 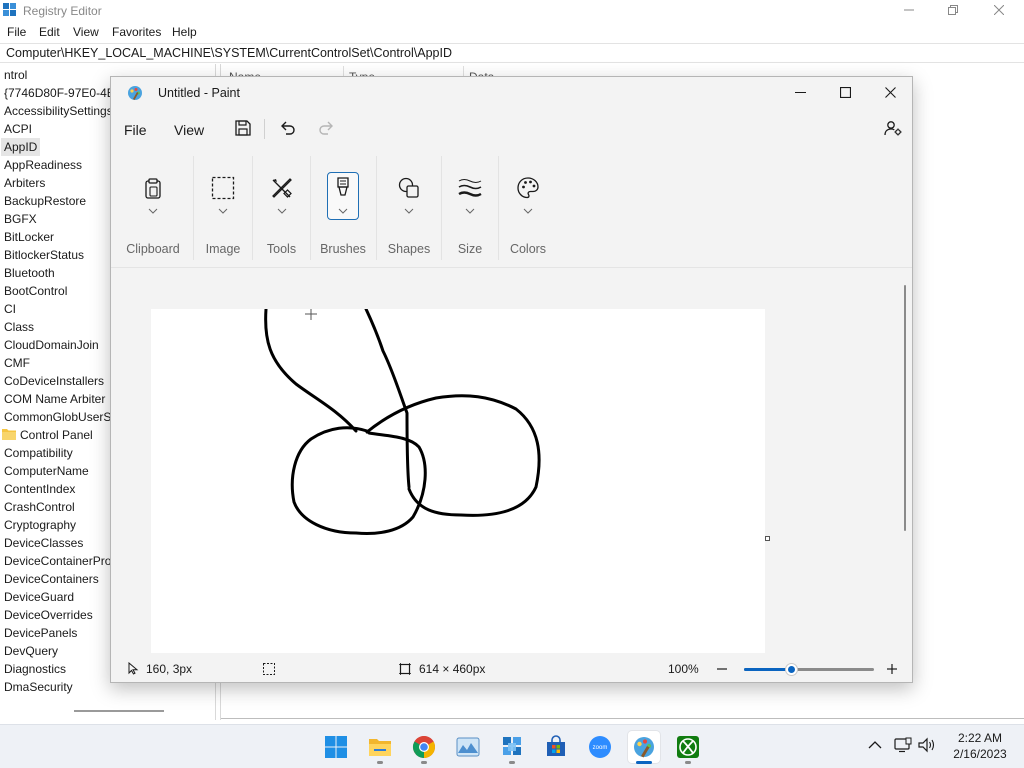 I want to click on tree-item: BGFX, so click(x=20, y=219).